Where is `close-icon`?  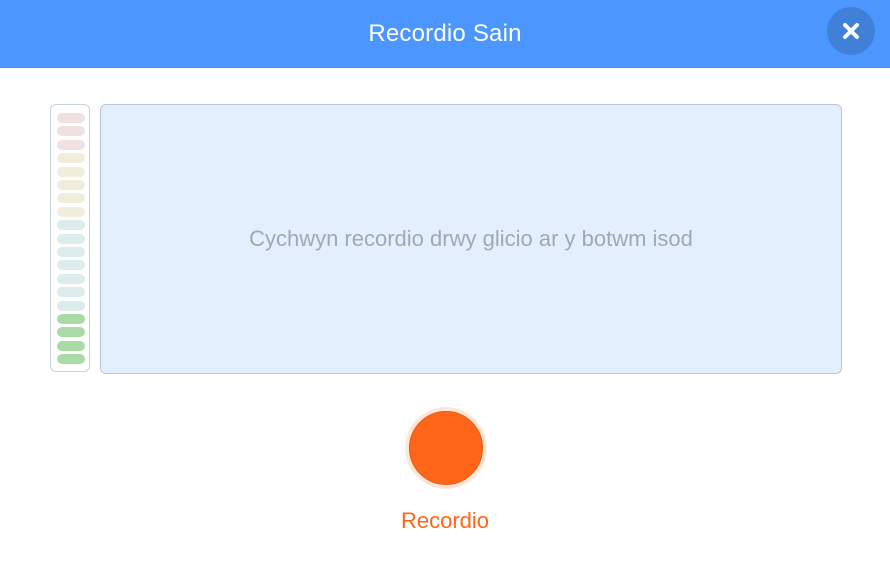
close-icon is located at coordinates (851, 31).